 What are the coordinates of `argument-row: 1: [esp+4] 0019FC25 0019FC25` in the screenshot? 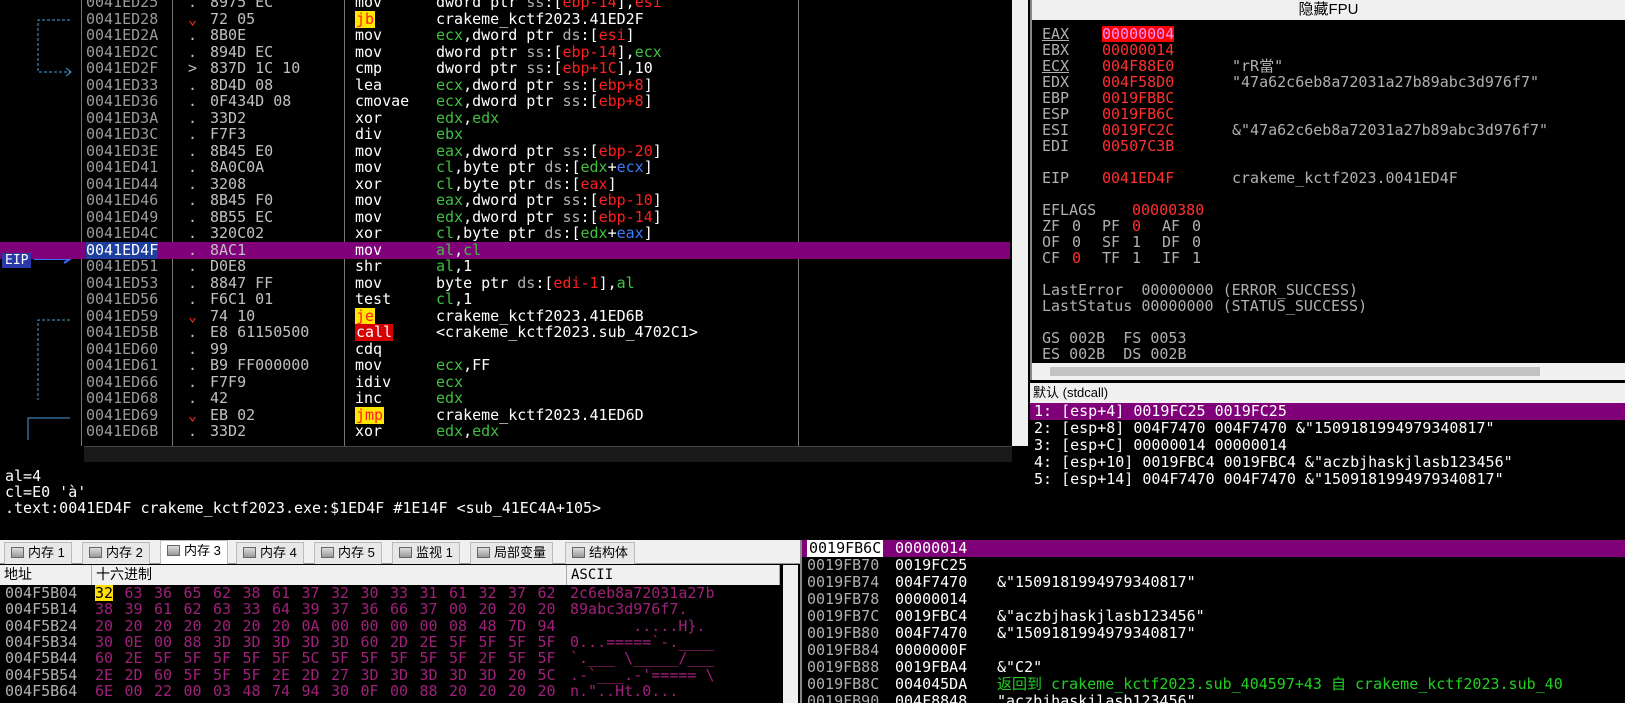 It's located at (1327, 411).